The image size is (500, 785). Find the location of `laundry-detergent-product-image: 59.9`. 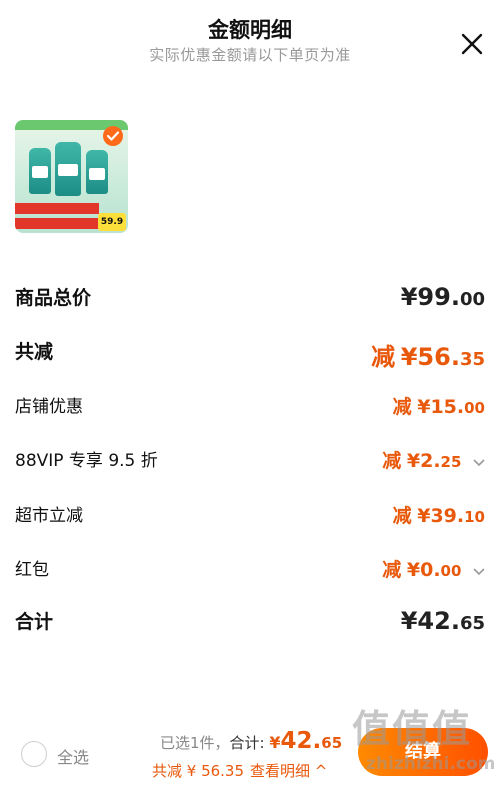

laundry-detergent-product-image: 59.9 is located at coordinates (71, 176).